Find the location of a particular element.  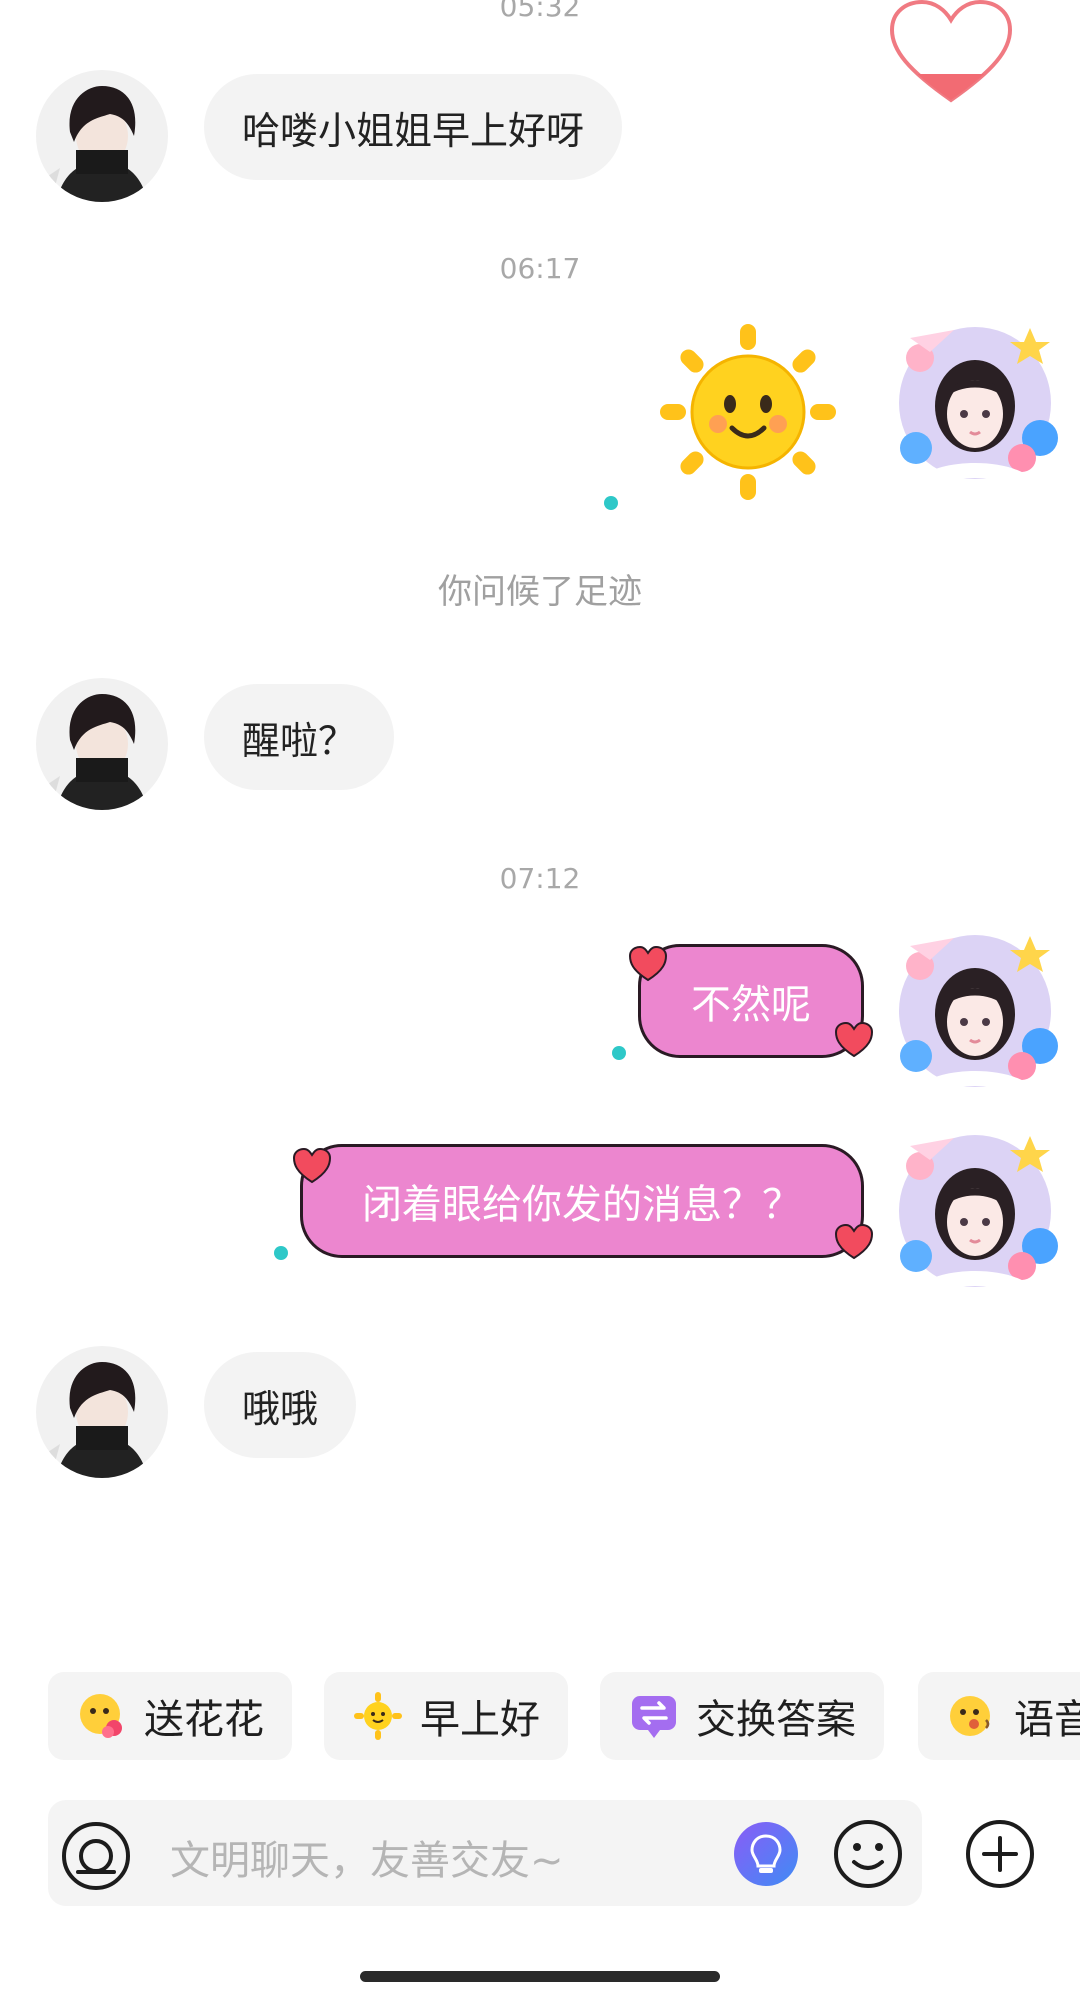

outgoing-message-bubble: 闭着眼给你发的消息？？ is located at coordinates (582, 1201).